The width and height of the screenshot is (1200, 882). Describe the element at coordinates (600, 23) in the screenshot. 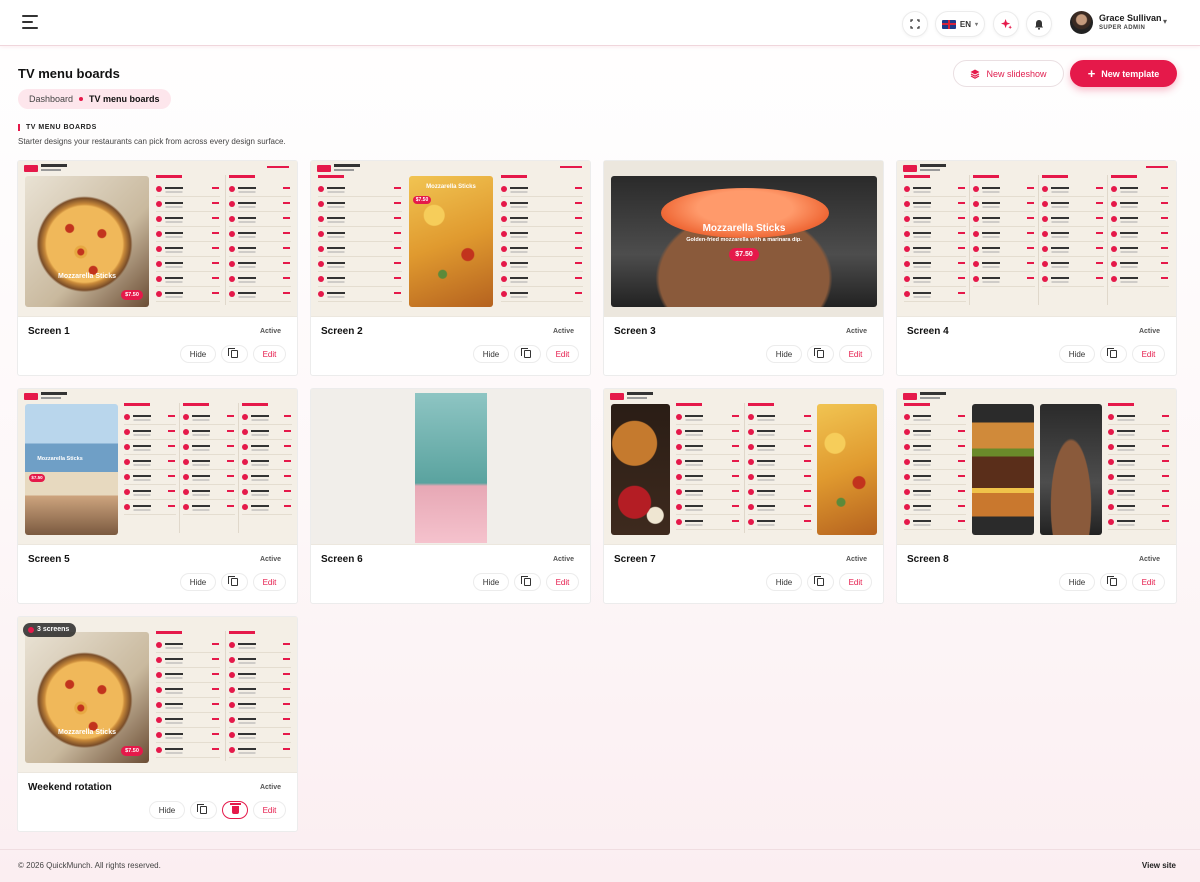

I see `top-bar: EN ▾ Grace Sullivan SUPER ADMIN ▾` at that location.